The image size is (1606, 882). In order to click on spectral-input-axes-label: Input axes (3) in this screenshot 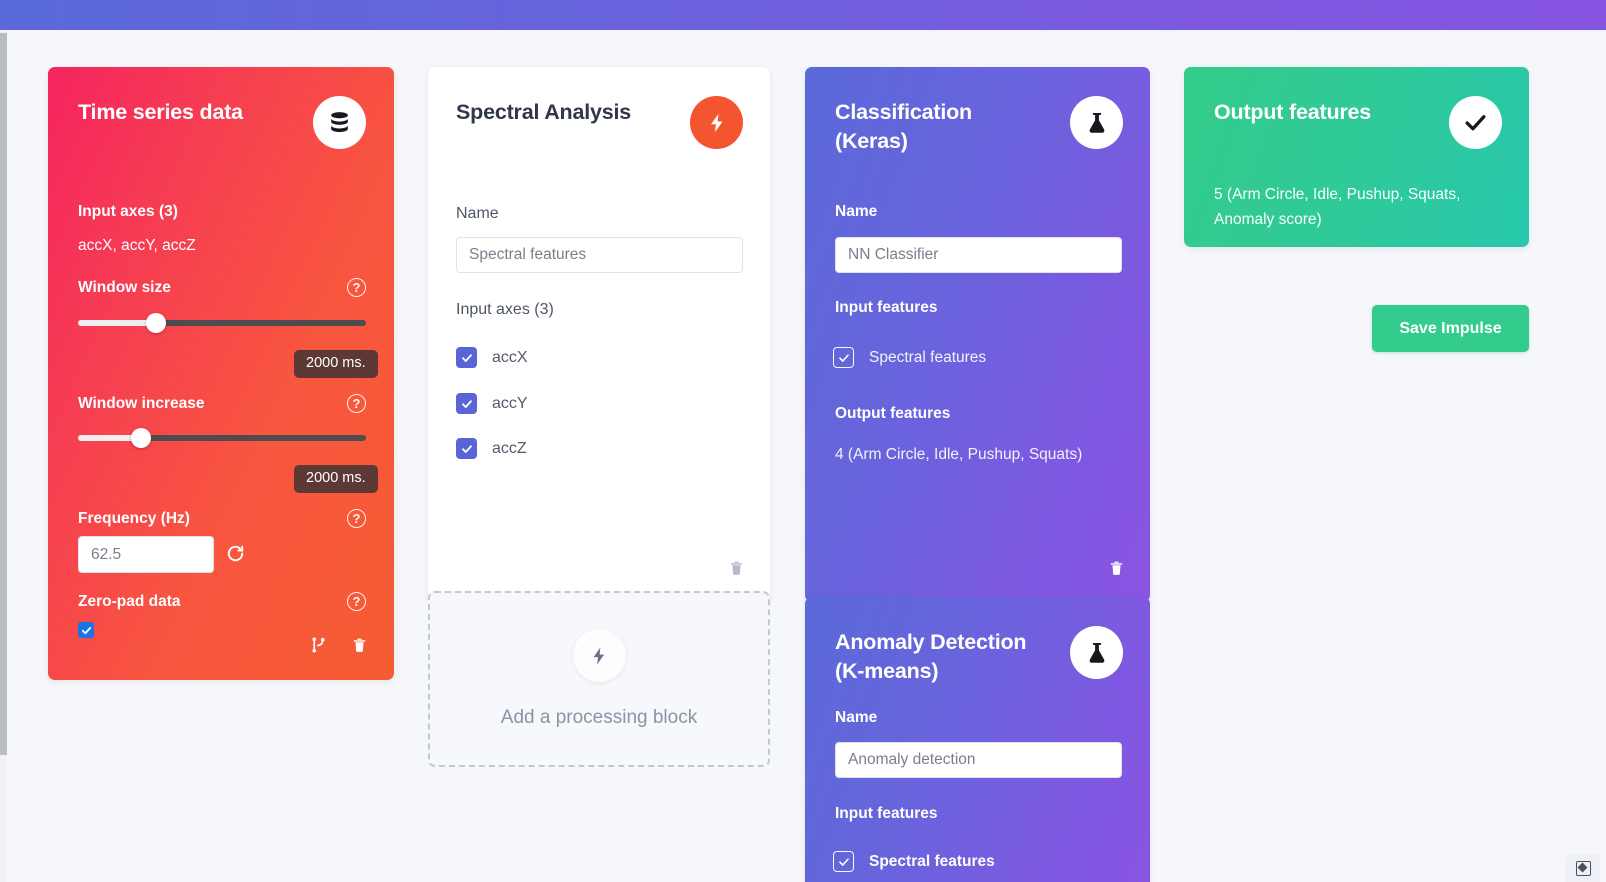, I will do `click(505, 309)`.